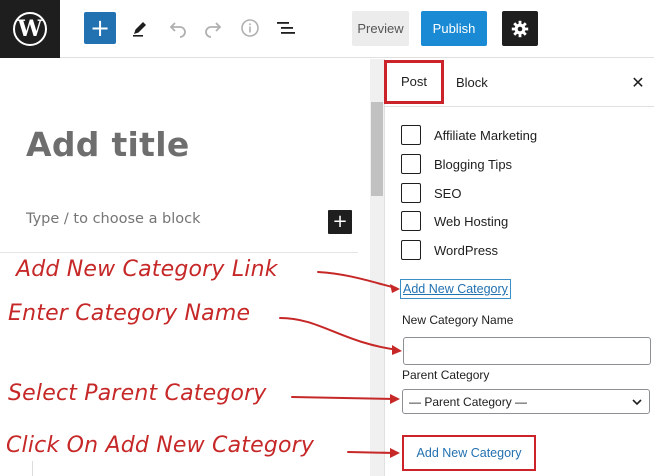 This screenshot has width=654, height=476. Describe the element at coordinates (486, 135) in the screenshot. I see `category-label: Affiliate Marketing` at that location.